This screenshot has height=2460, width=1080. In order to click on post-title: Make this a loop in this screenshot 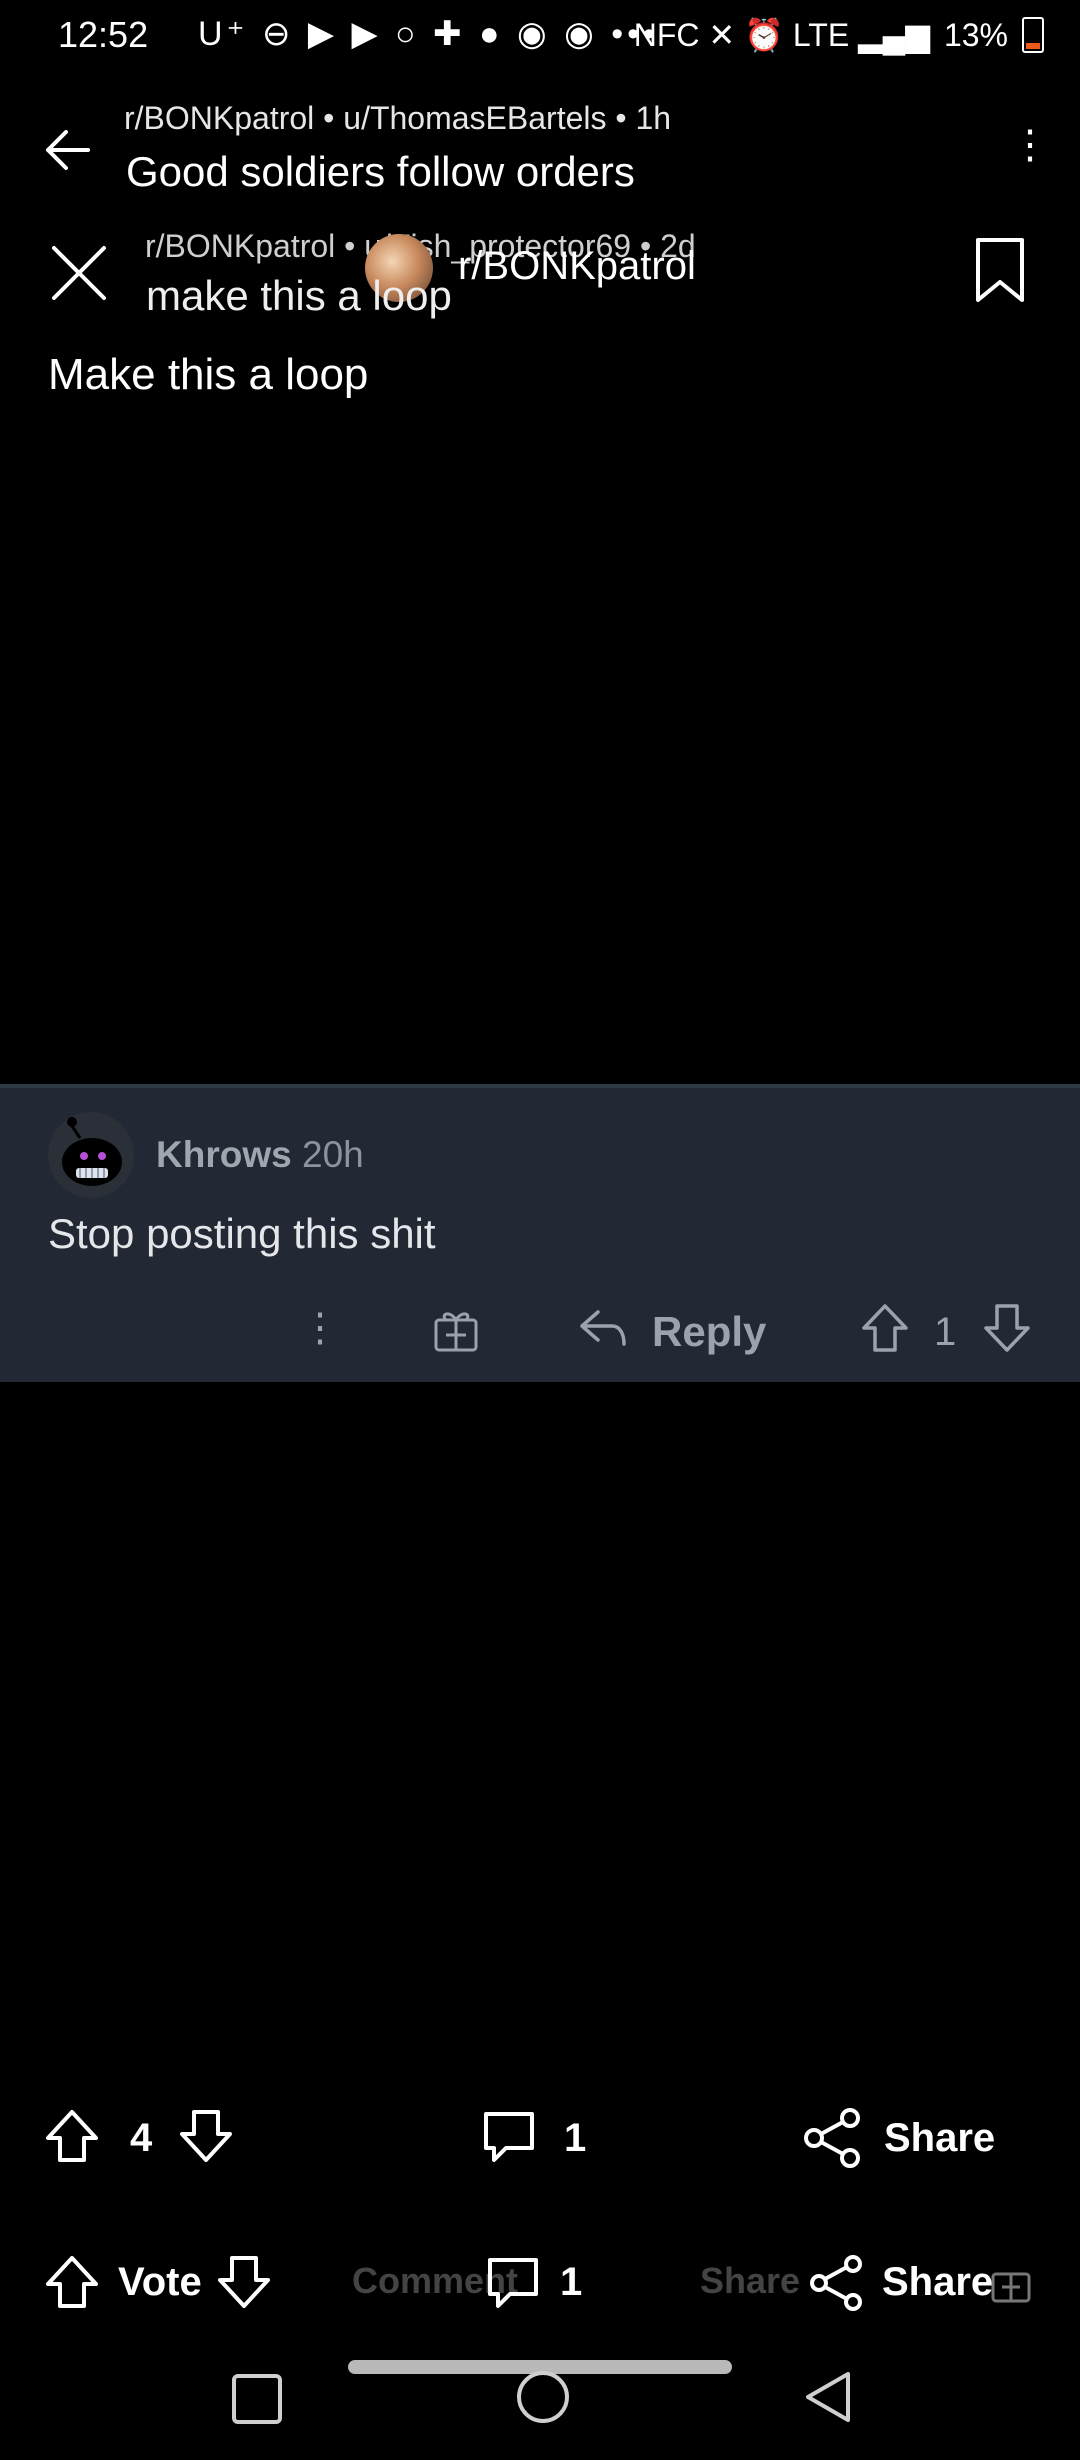, I will do `click(208, 374)`.